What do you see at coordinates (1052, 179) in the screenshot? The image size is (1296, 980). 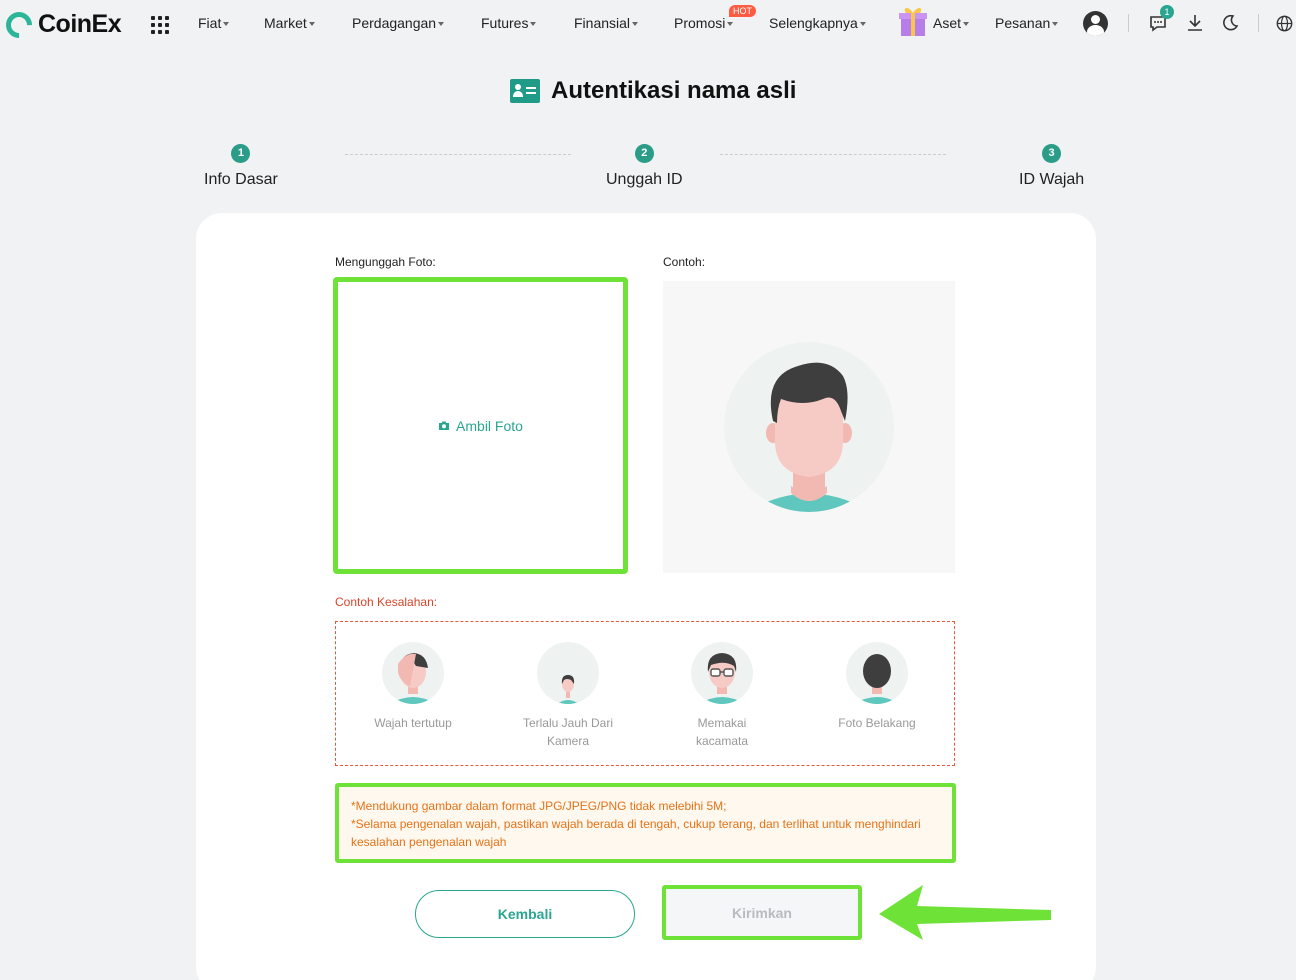 I see `step-label: ID Wajah` at bounding box center [1052, 179].